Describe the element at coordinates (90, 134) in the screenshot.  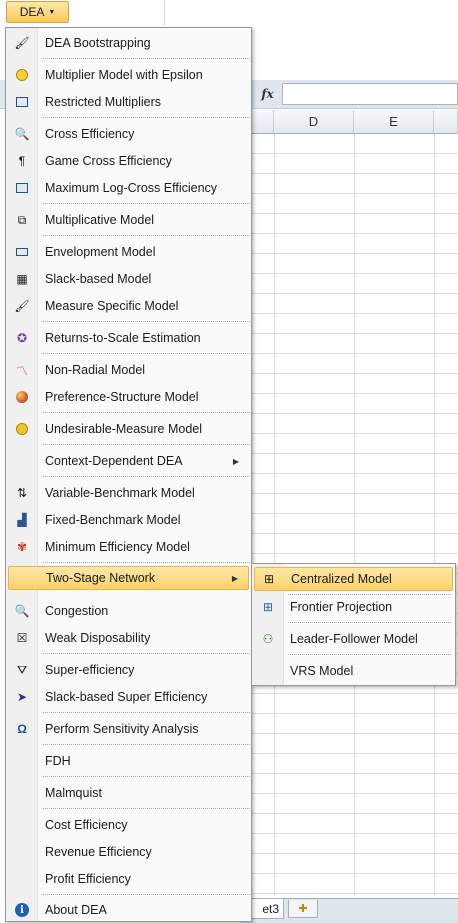
I see `menu-item-label: Cross Efficiency` at that location.